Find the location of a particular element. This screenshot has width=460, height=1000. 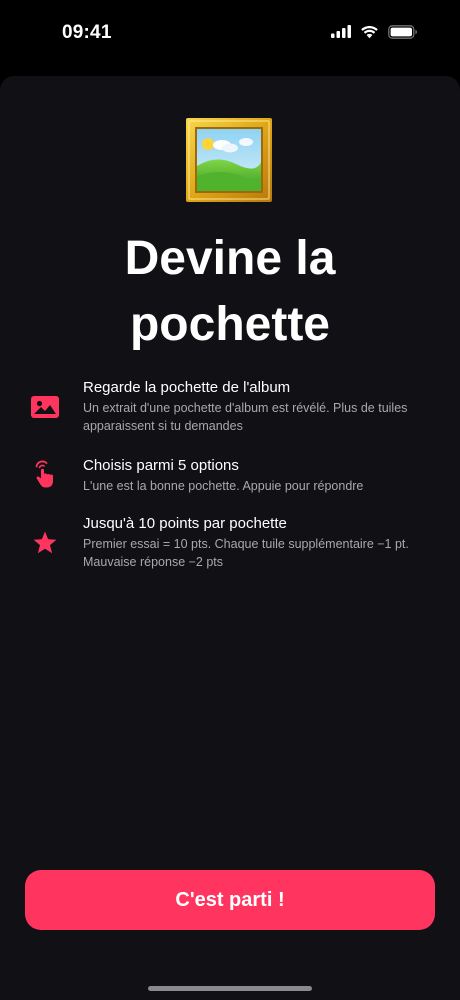

image-icon is located at coordinates (45, 407).